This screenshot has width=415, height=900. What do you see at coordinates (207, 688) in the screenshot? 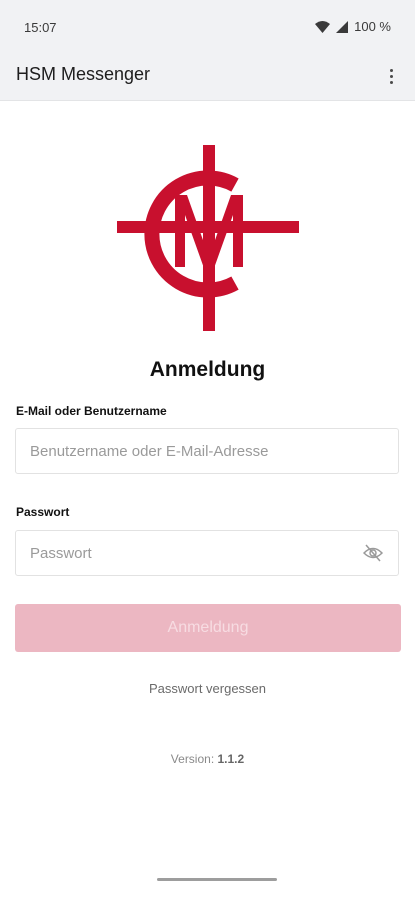
I see `forgot-password-link: Passwort vergessen` at bounding box center [207, 688].